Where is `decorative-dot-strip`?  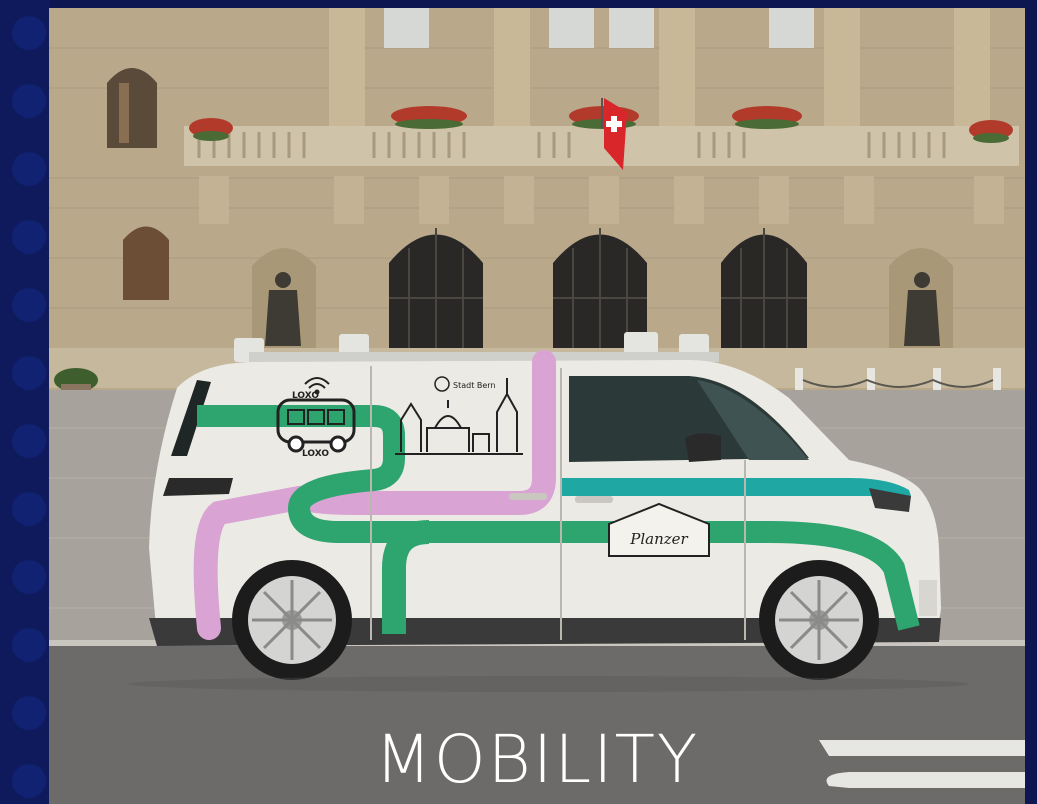 decorative-dot-strip is located at coordinates (25, 402).